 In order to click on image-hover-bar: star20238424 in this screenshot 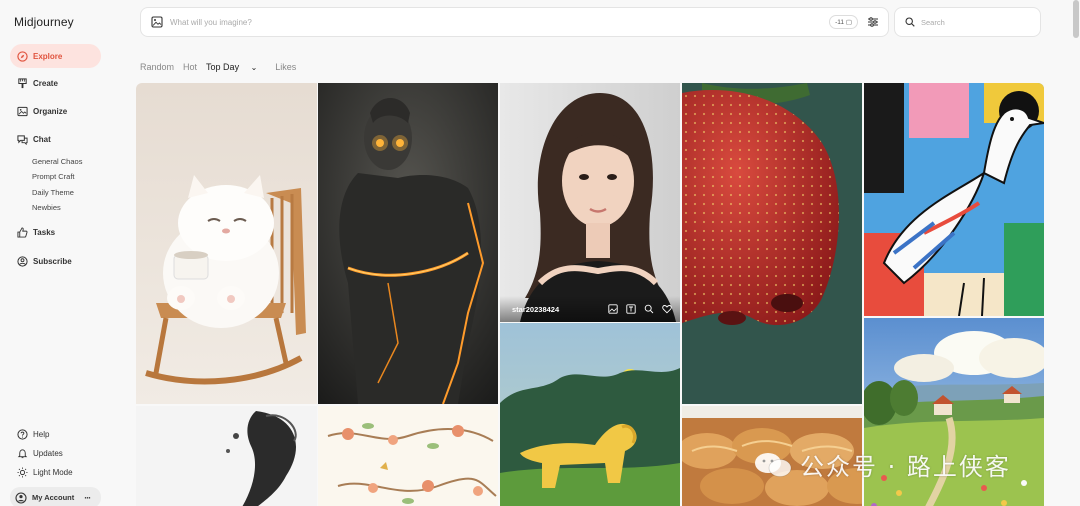, I will do `click(590, 309)`.